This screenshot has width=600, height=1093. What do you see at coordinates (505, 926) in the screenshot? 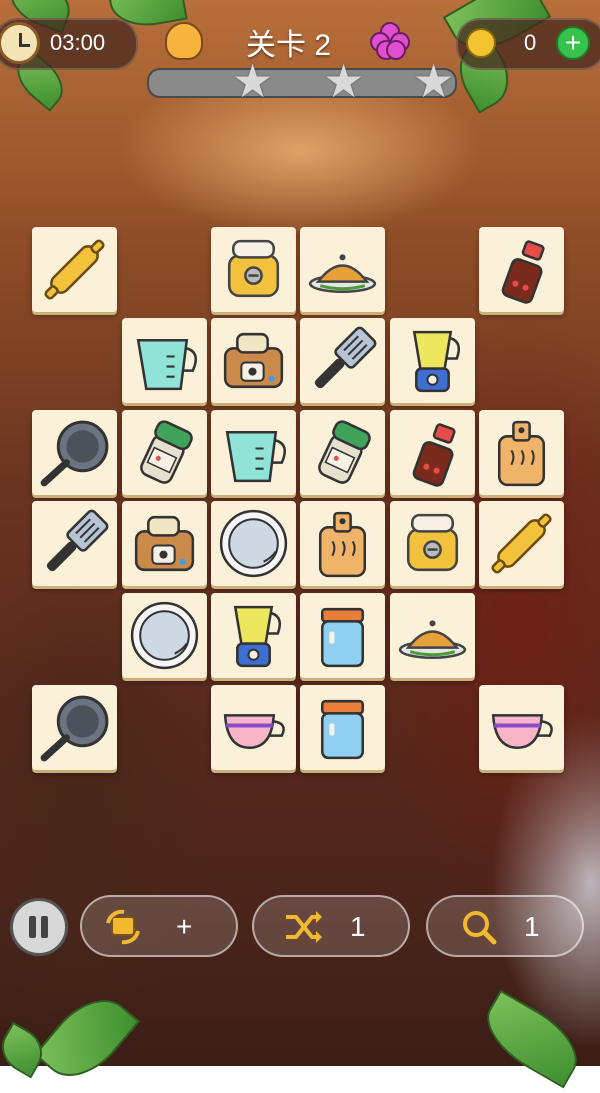
I see `hint-button: 1` at bounding box center [505, 926].